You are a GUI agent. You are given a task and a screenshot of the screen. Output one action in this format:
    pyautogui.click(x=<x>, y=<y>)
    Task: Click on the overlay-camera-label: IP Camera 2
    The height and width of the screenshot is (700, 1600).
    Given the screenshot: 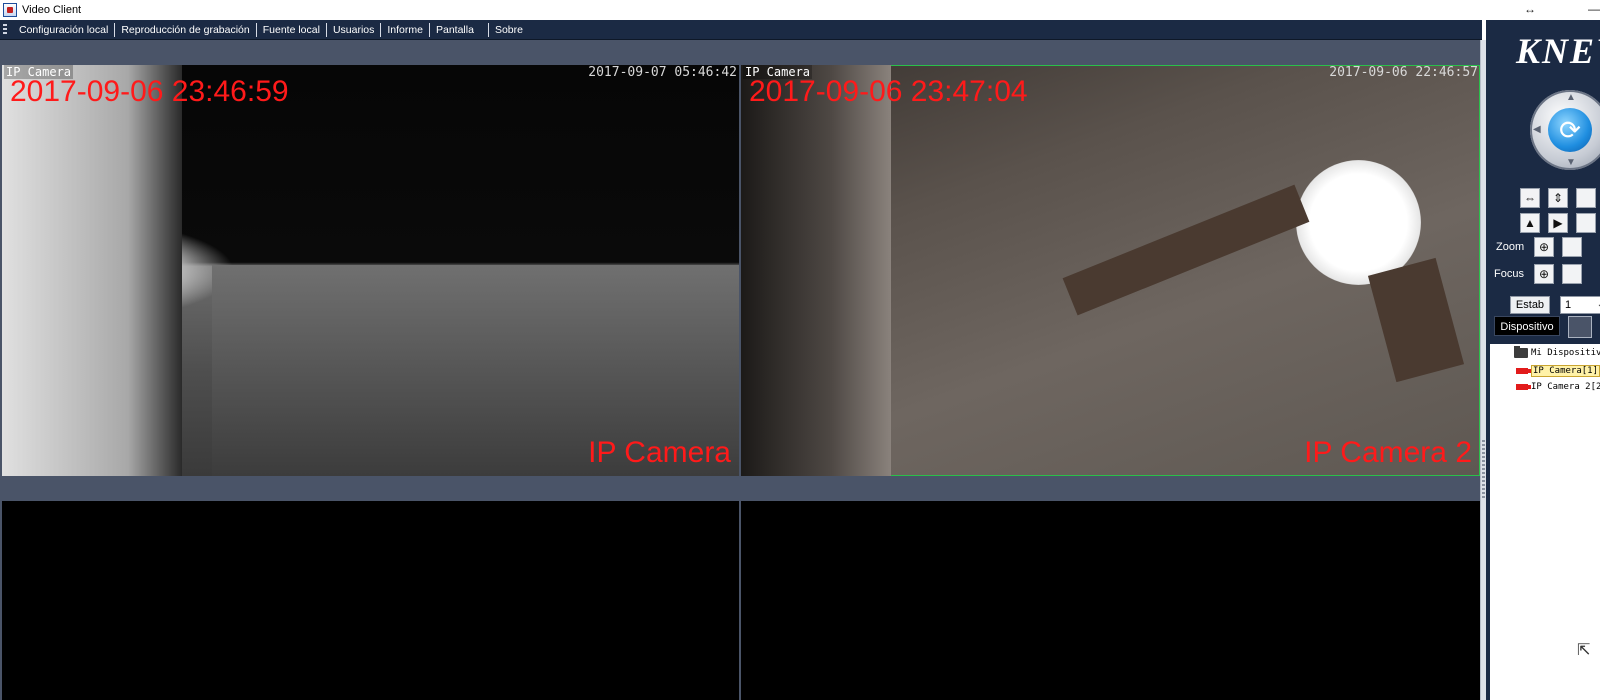 What is the action you would take?
    pyautogui.click(x=1388, y=452)
    